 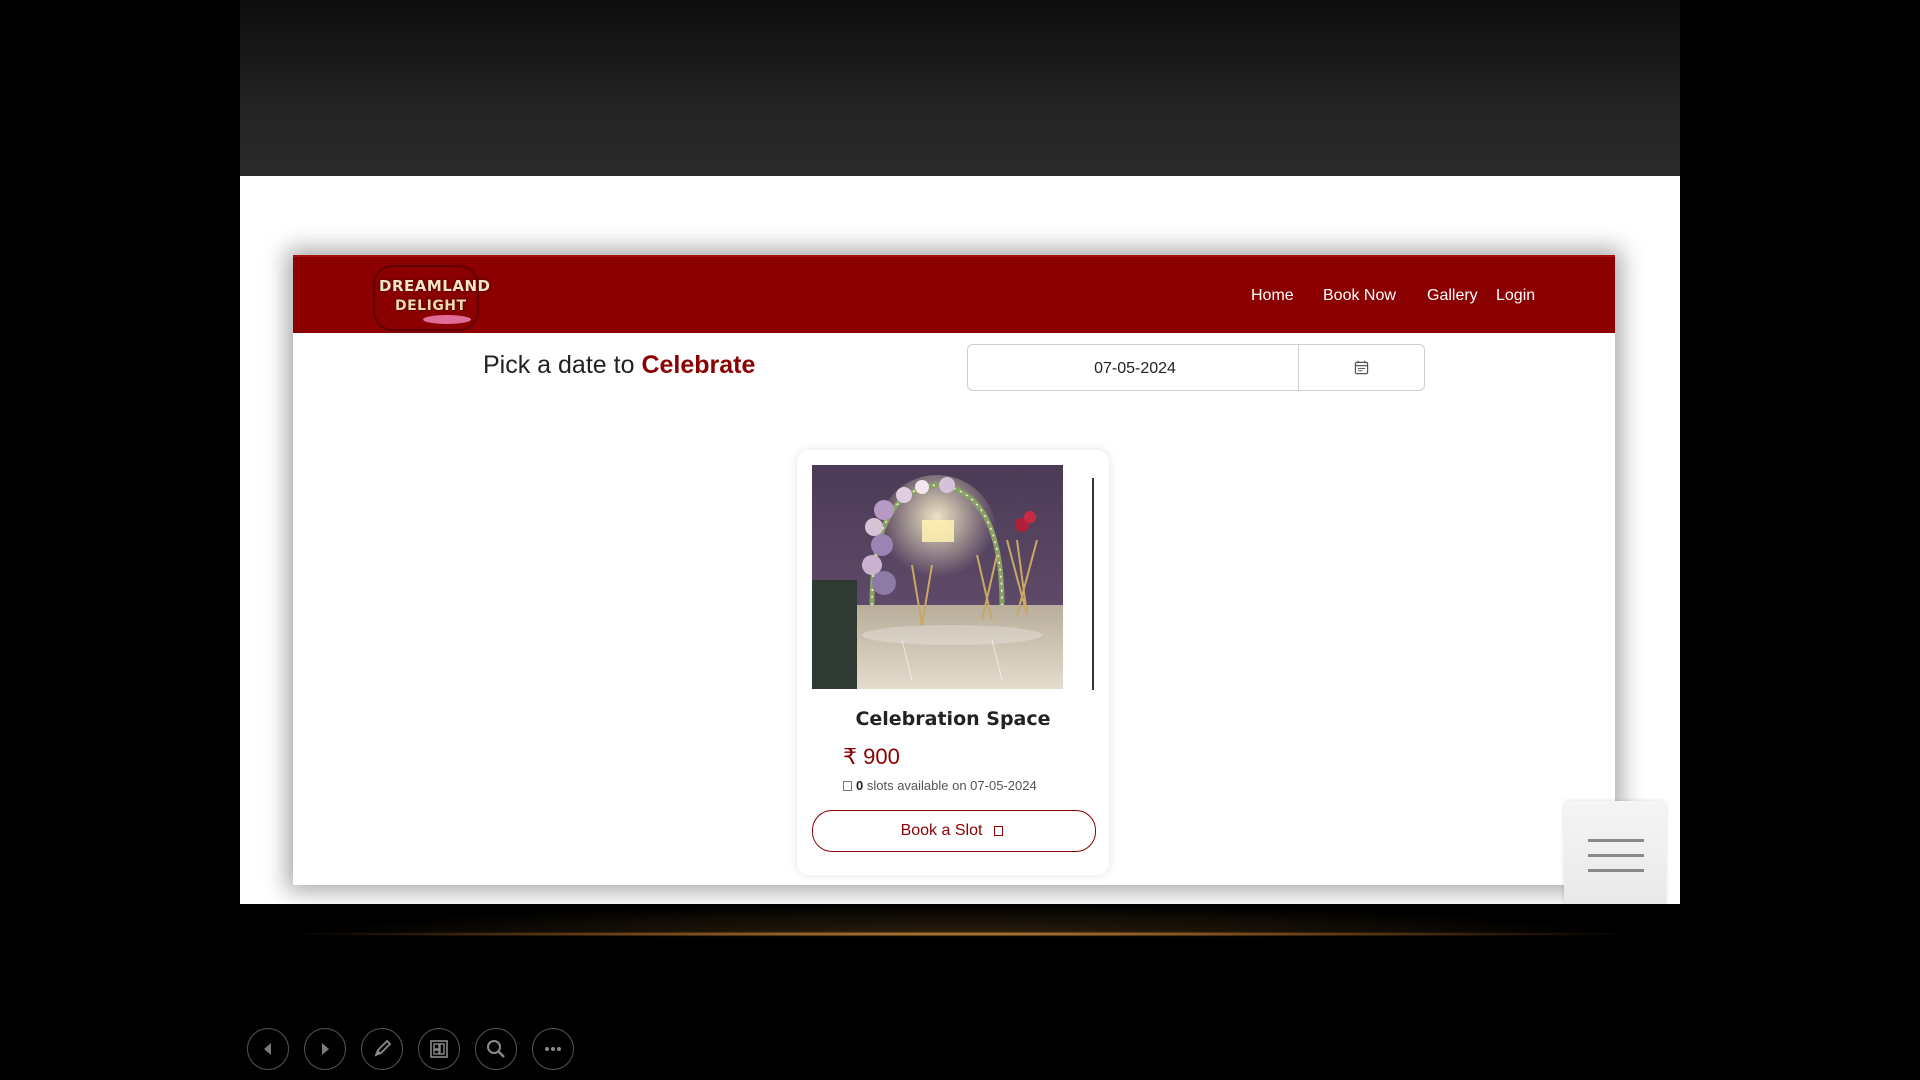 What do you see at coordinates (562, 365) in the screenshot?
I see `heading-prefix: Pick a date to` at bounding box center [562, 365].